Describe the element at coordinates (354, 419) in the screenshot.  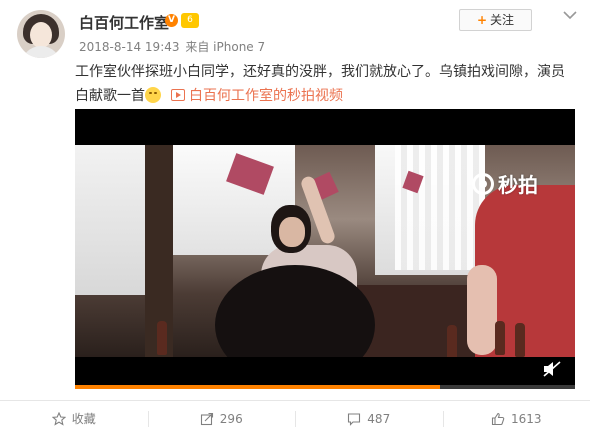
I see `comment-icon` at that location.